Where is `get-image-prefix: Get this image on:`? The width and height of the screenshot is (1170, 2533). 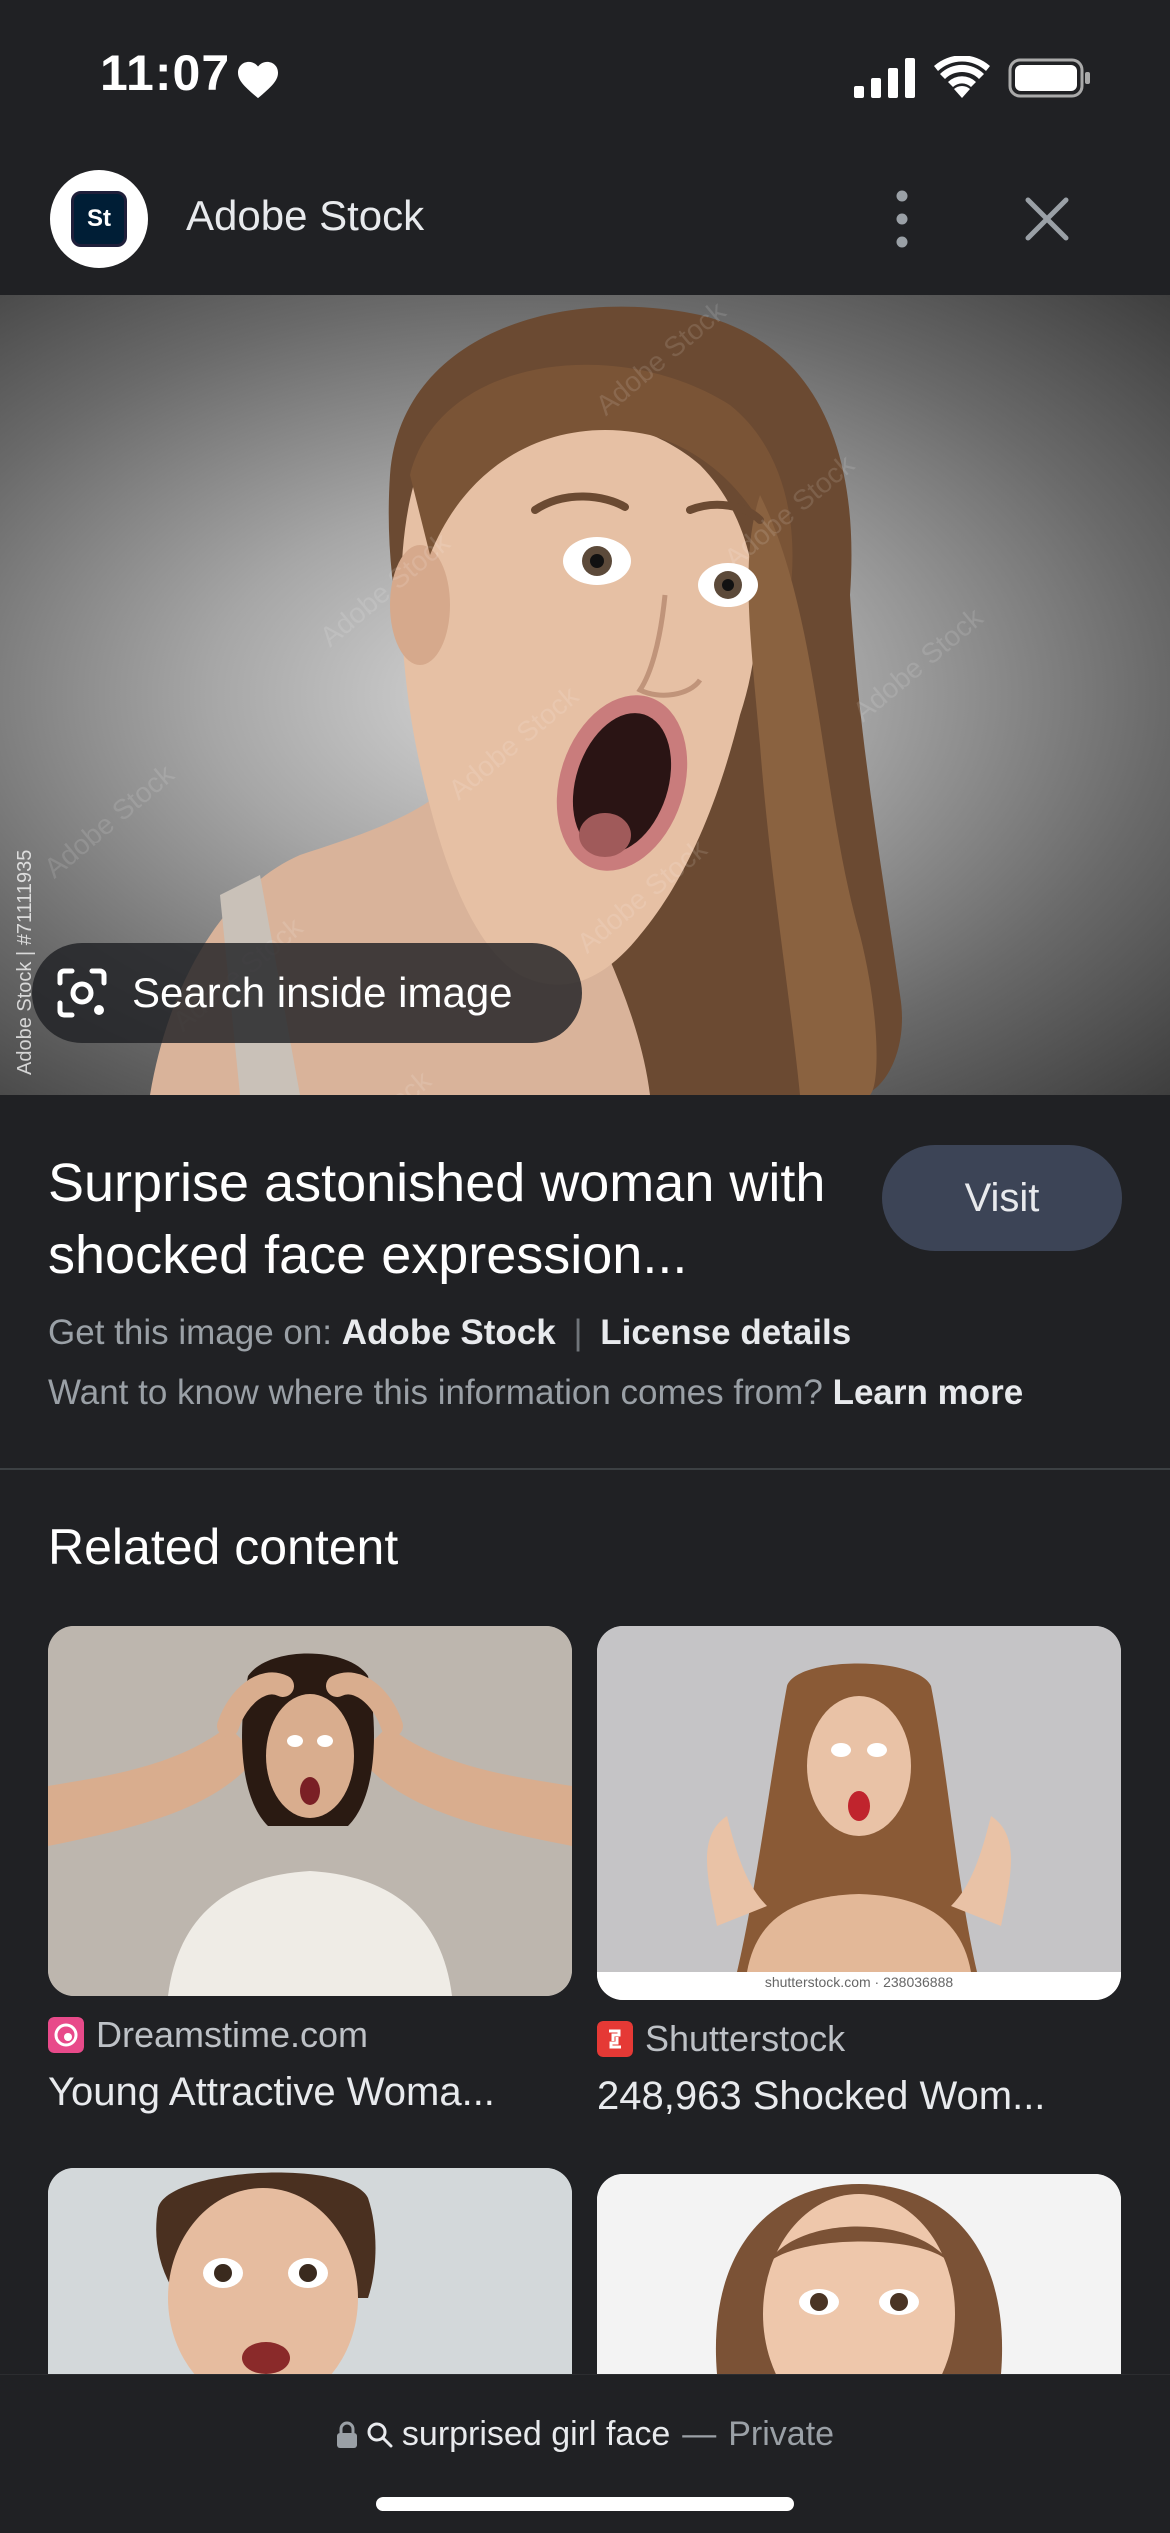
get-image-prefix: Get this image on: is located at coordinates (190, 1332).